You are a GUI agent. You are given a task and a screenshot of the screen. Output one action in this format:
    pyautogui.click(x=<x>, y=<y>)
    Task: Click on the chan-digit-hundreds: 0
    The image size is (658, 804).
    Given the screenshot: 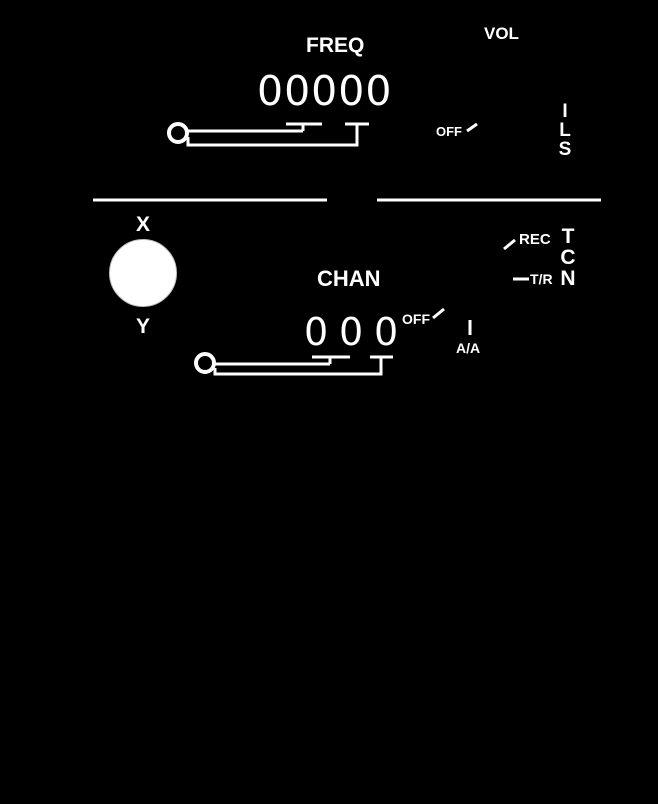 What is the action you would take?
    pyautogui.click(x=316, y=332)
    